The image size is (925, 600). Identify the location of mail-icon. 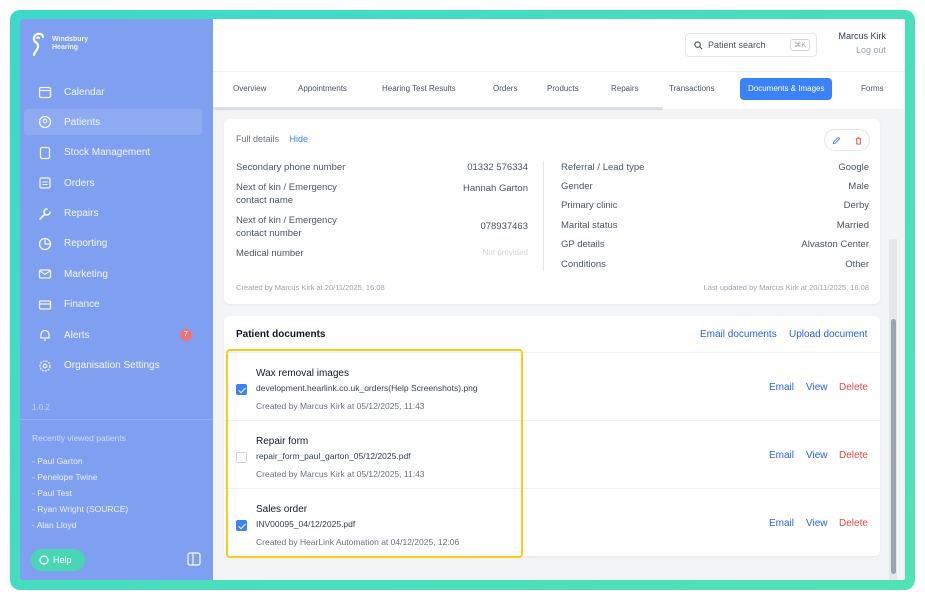
(45, 274).